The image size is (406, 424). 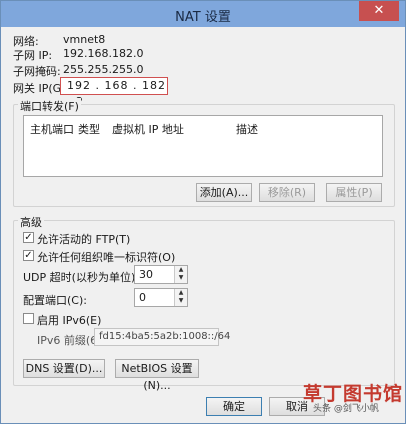 I want to click on oui-checkbox: ✓, so click(x=28, y=255).